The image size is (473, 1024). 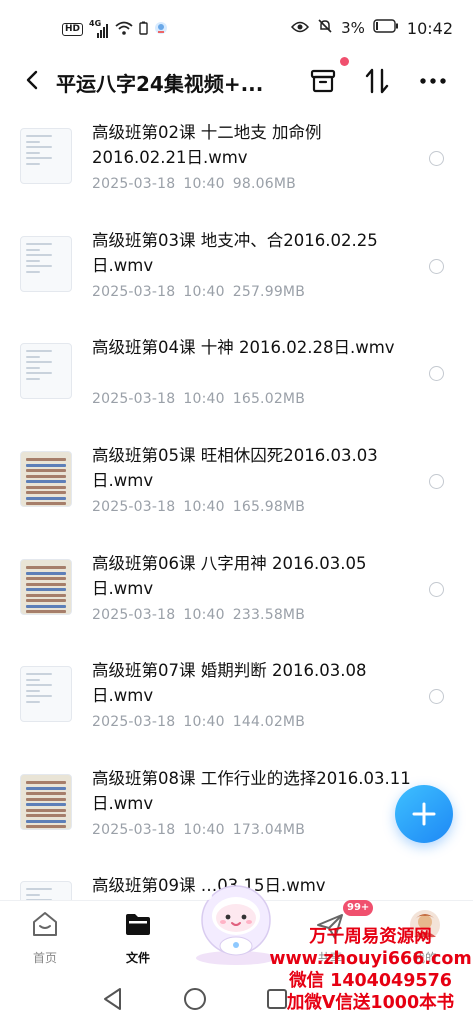 What do you see at coordinates (251, 791) in the screenshot?
I see `file-name: 高级班第08课 工作行业的选择2016.03.11日.wmv` at bounding box center [251, 791].